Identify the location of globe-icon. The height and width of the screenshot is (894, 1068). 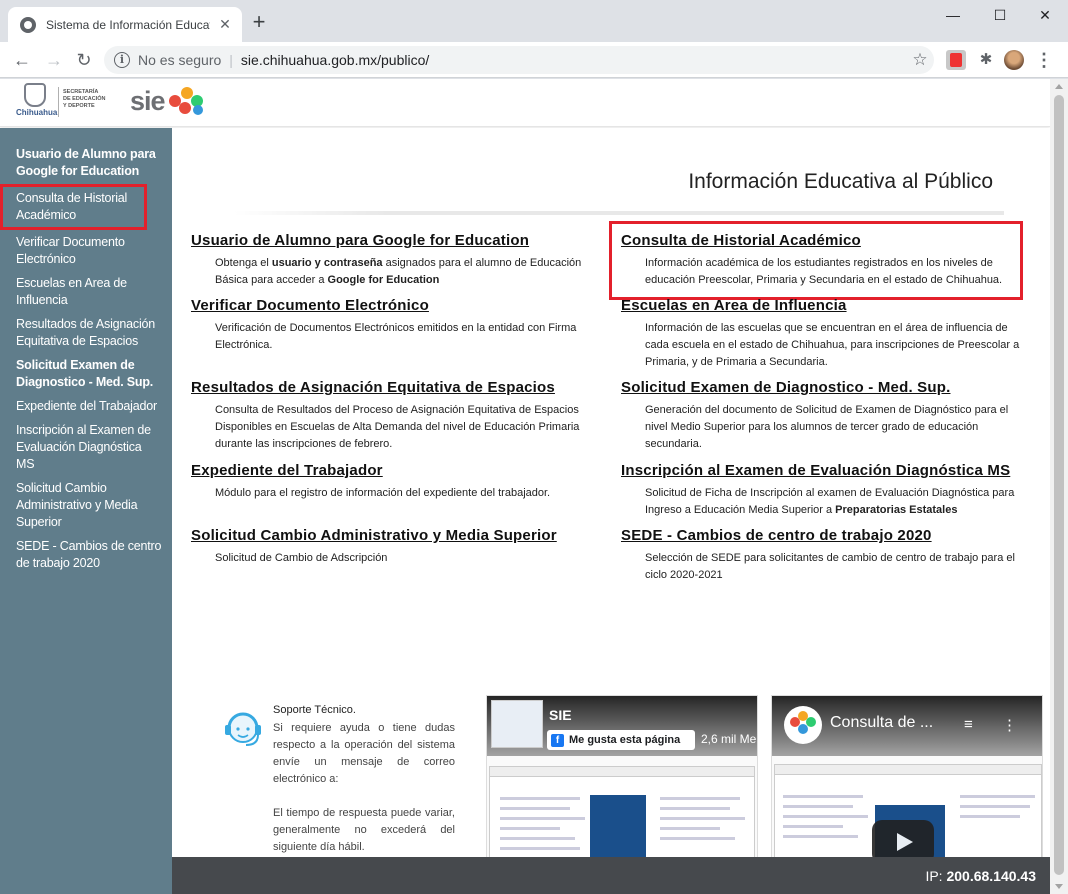
(28, 24).